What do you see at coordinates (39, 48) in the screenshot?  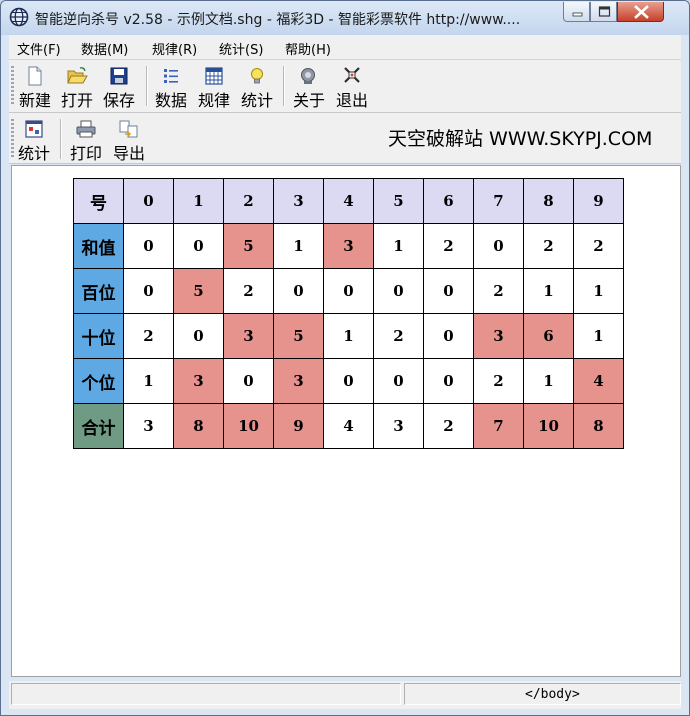 I see `menu-file: 文件(F)` at bounding box center [39, 48].